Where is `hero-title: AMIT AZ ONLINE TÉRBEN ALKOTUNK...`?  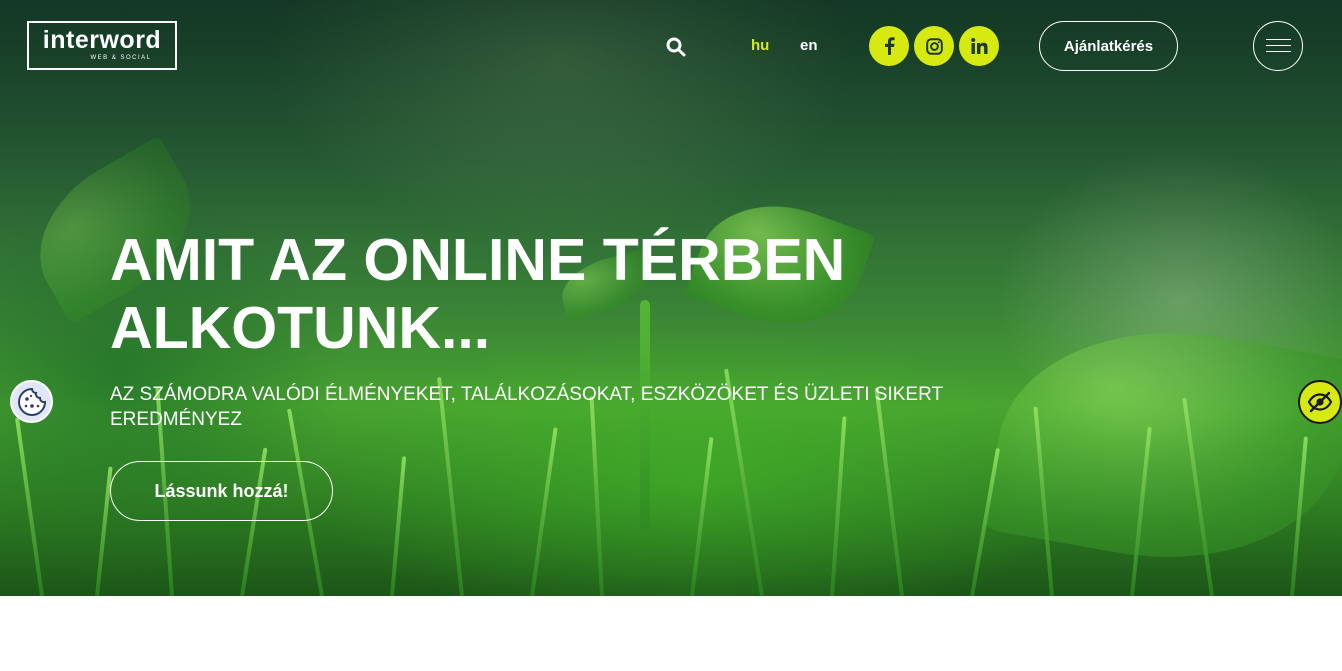
hero-title: AMIT AZ ONLINE TÉRBEN ALKOTUNK... is located at coordinates (478, 294).